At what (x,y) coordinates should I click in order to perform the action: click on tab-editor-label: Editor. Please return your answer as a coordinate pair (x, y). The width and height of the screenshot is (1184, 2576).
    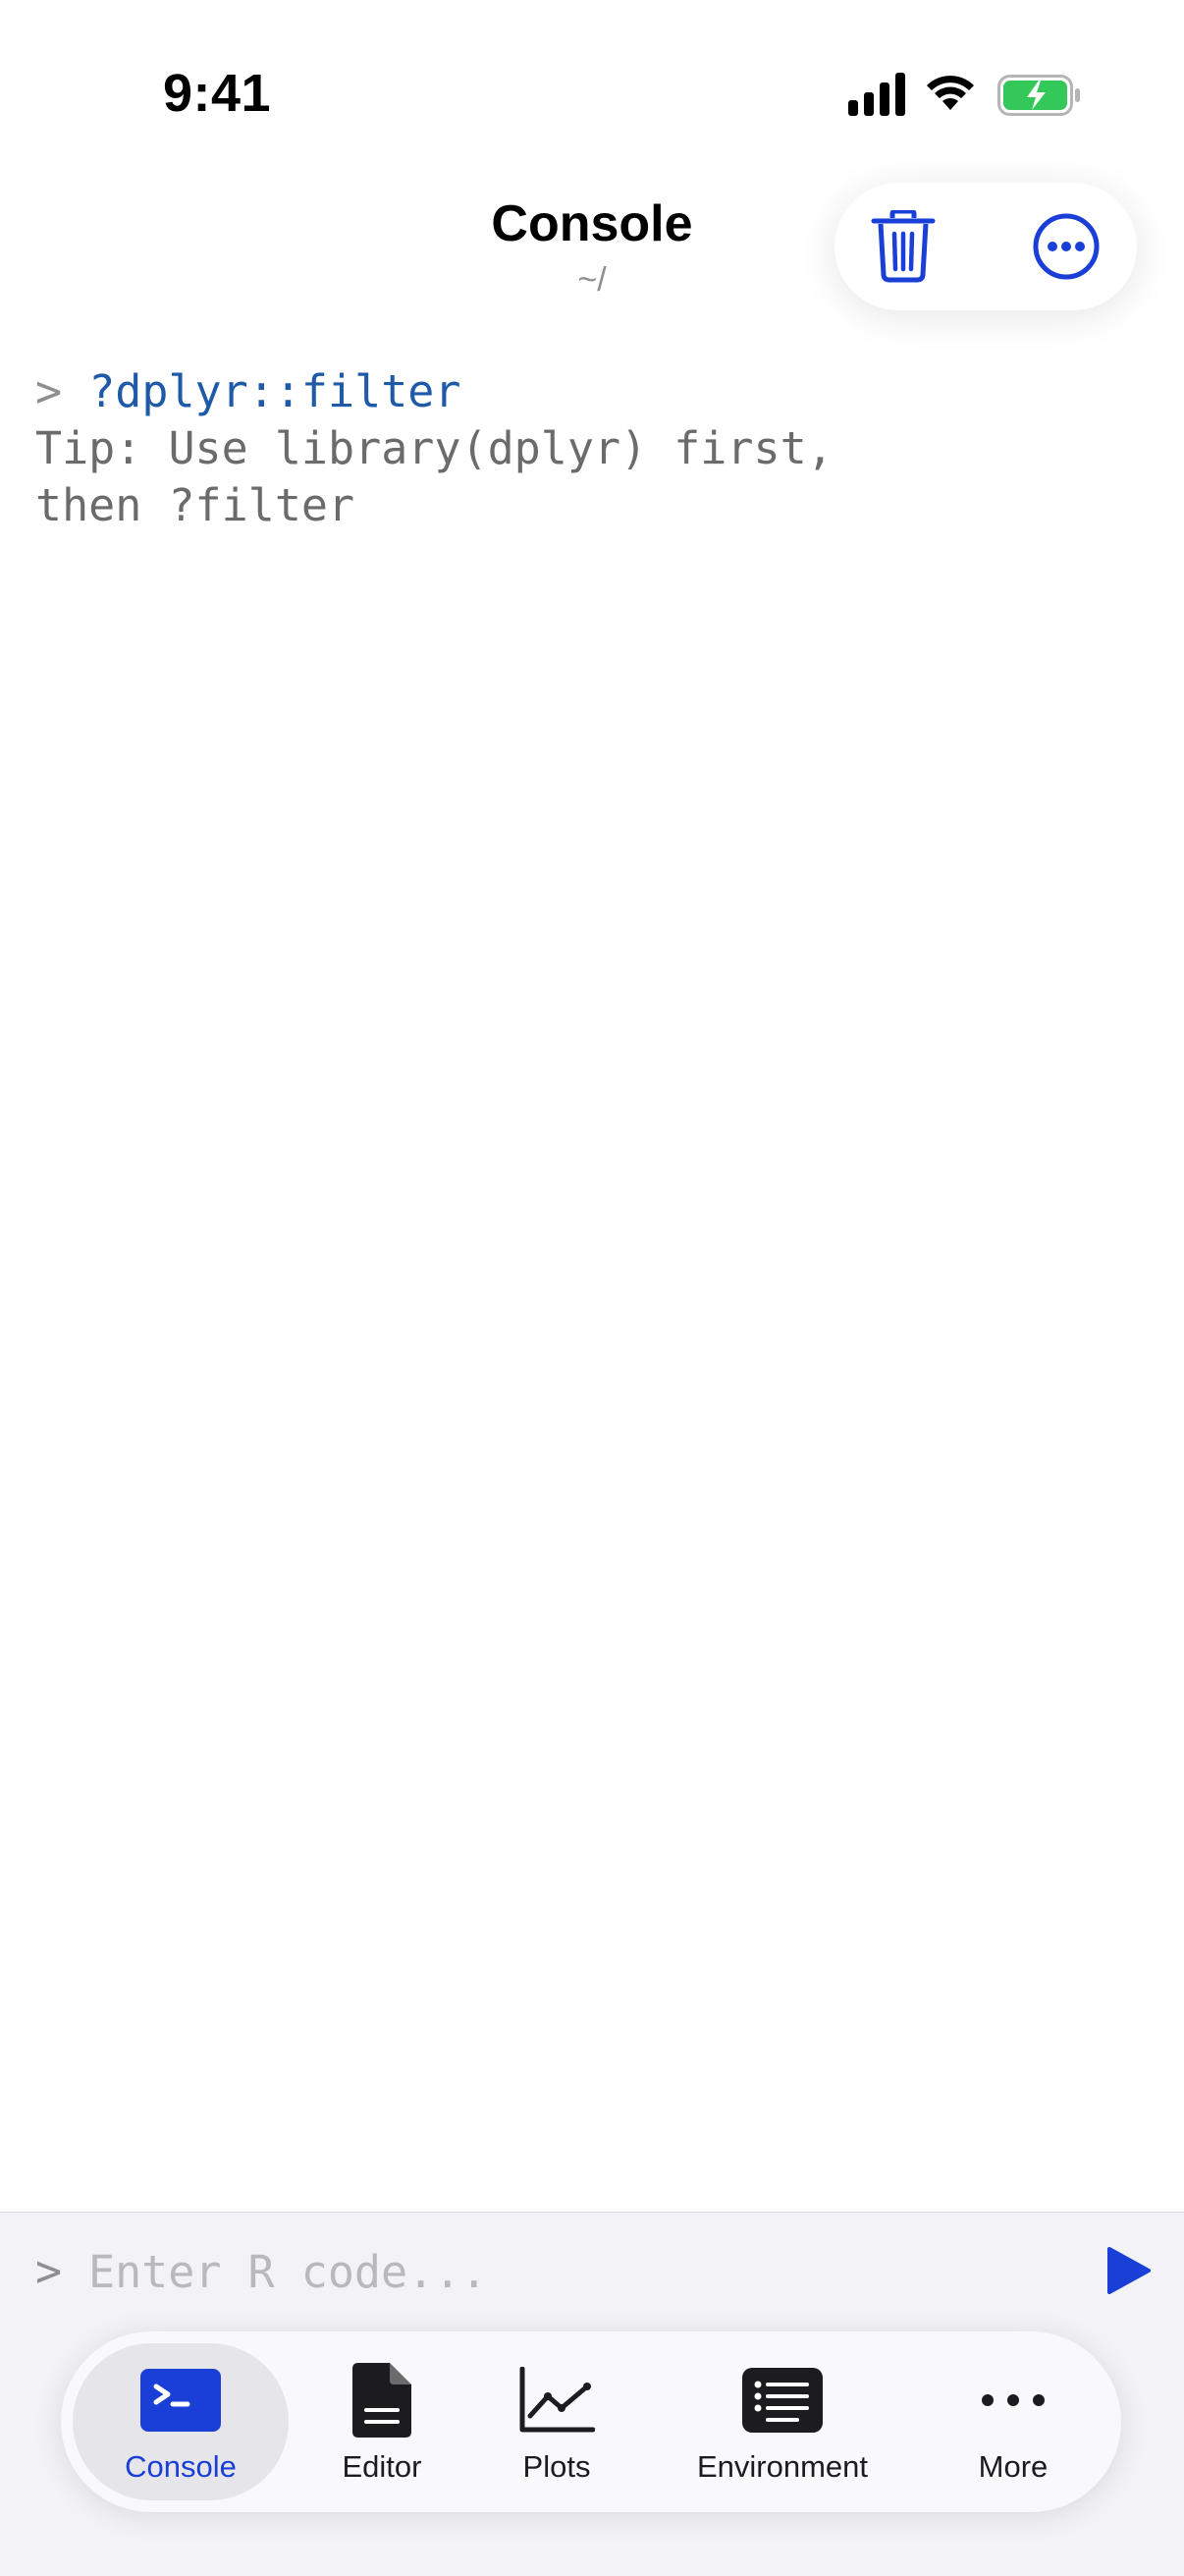
    Looking at the image, I should click on (382, 2467).